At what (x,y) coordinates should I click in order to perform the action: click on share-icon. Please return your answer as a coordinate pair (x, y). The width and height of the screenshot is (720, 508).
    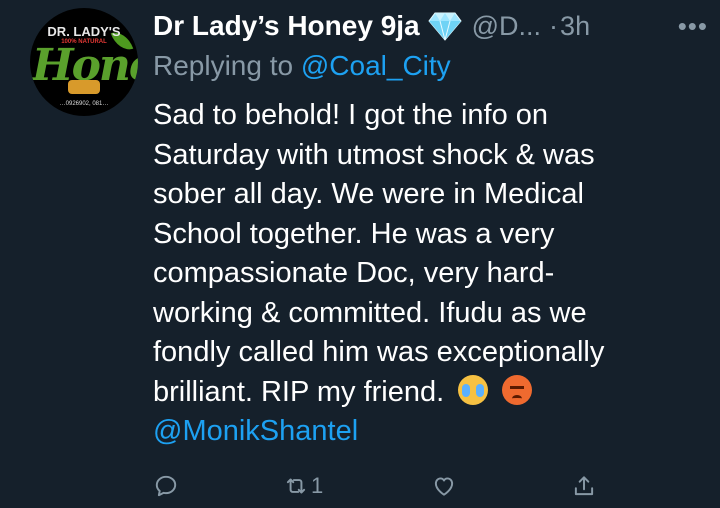
    Looking at the image, I should click on (584, 486).